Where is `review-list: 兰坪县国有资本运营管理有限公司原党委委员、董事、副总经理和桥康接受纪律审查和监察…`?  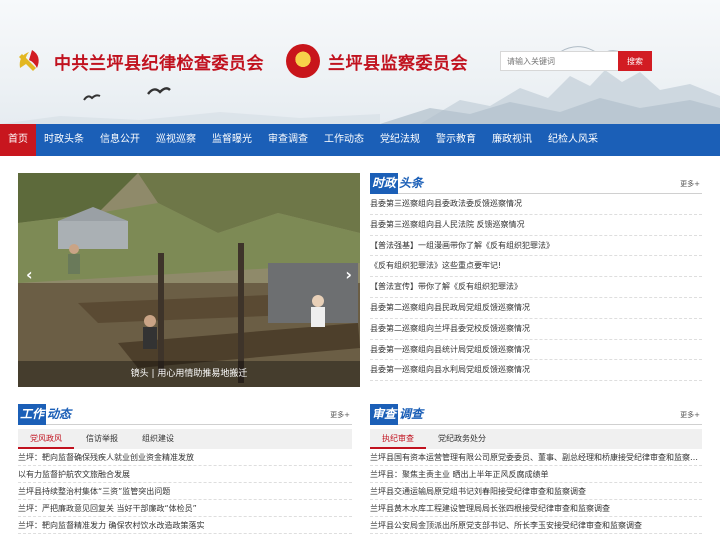 review-list: 兰坪县国有资本运营管理有限公司原党委委员、董事、副总经理和桥康接受纪律审查和监察… is located at coordinates (536, 491).